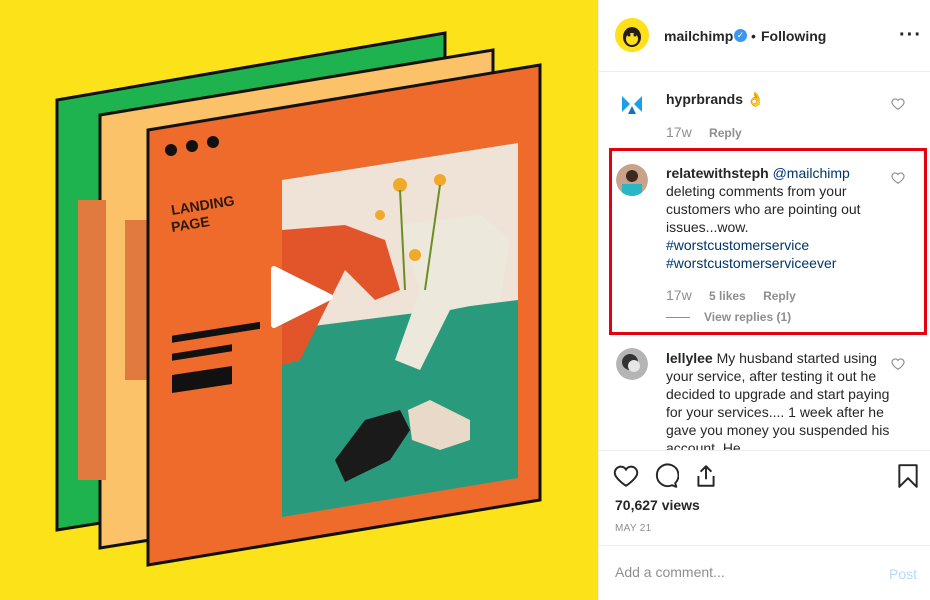  I want to click on play-icon, so click(302, 297).